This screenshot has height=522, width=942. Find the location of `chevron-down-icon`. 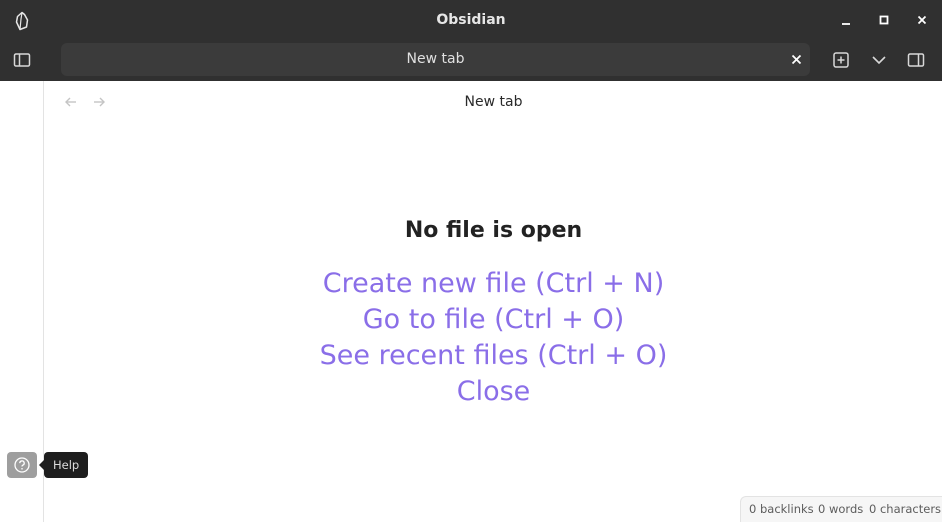

chevron-down-icon is located at coordinates (879, 60).